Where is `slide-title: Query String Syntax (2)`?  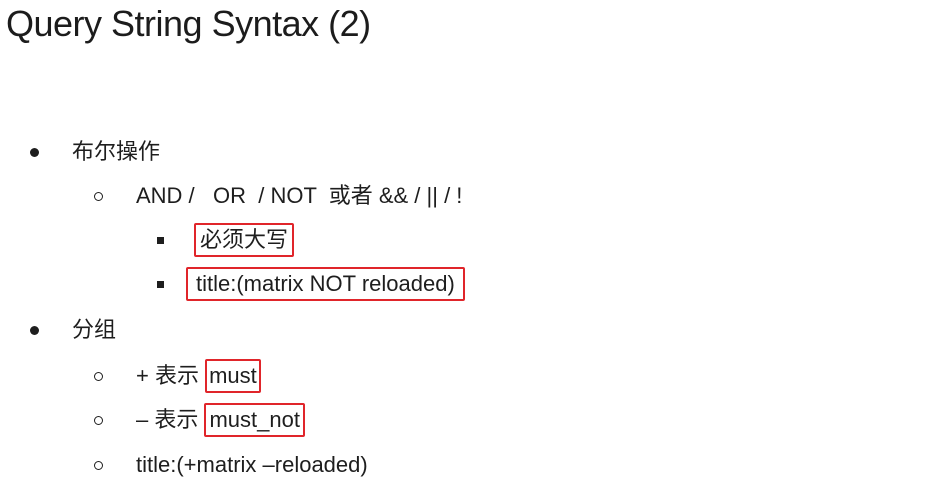
slide-title: Query String Syntax (2) is located at coordinates (188, 23).